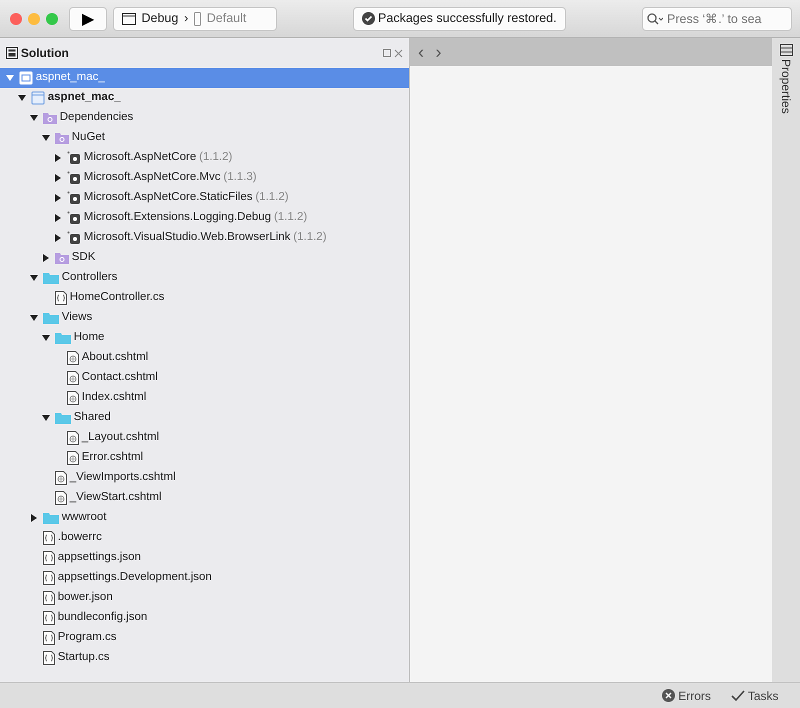  Describe the element at coordinates (84, 658) in the screenshot. I see `item-label: Startup.cs` at that location.